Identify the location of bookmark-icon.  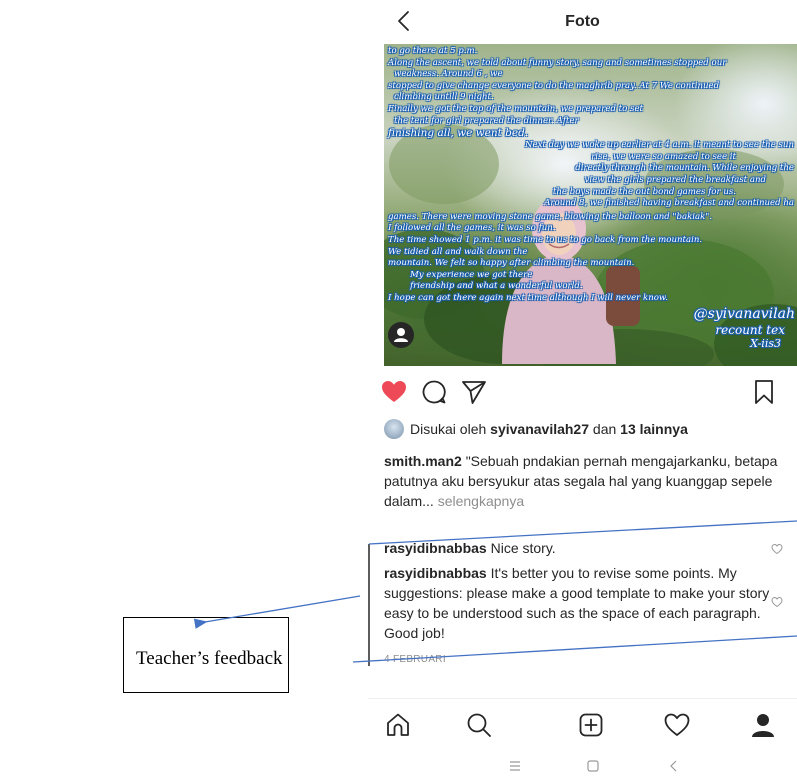
(764, 392).